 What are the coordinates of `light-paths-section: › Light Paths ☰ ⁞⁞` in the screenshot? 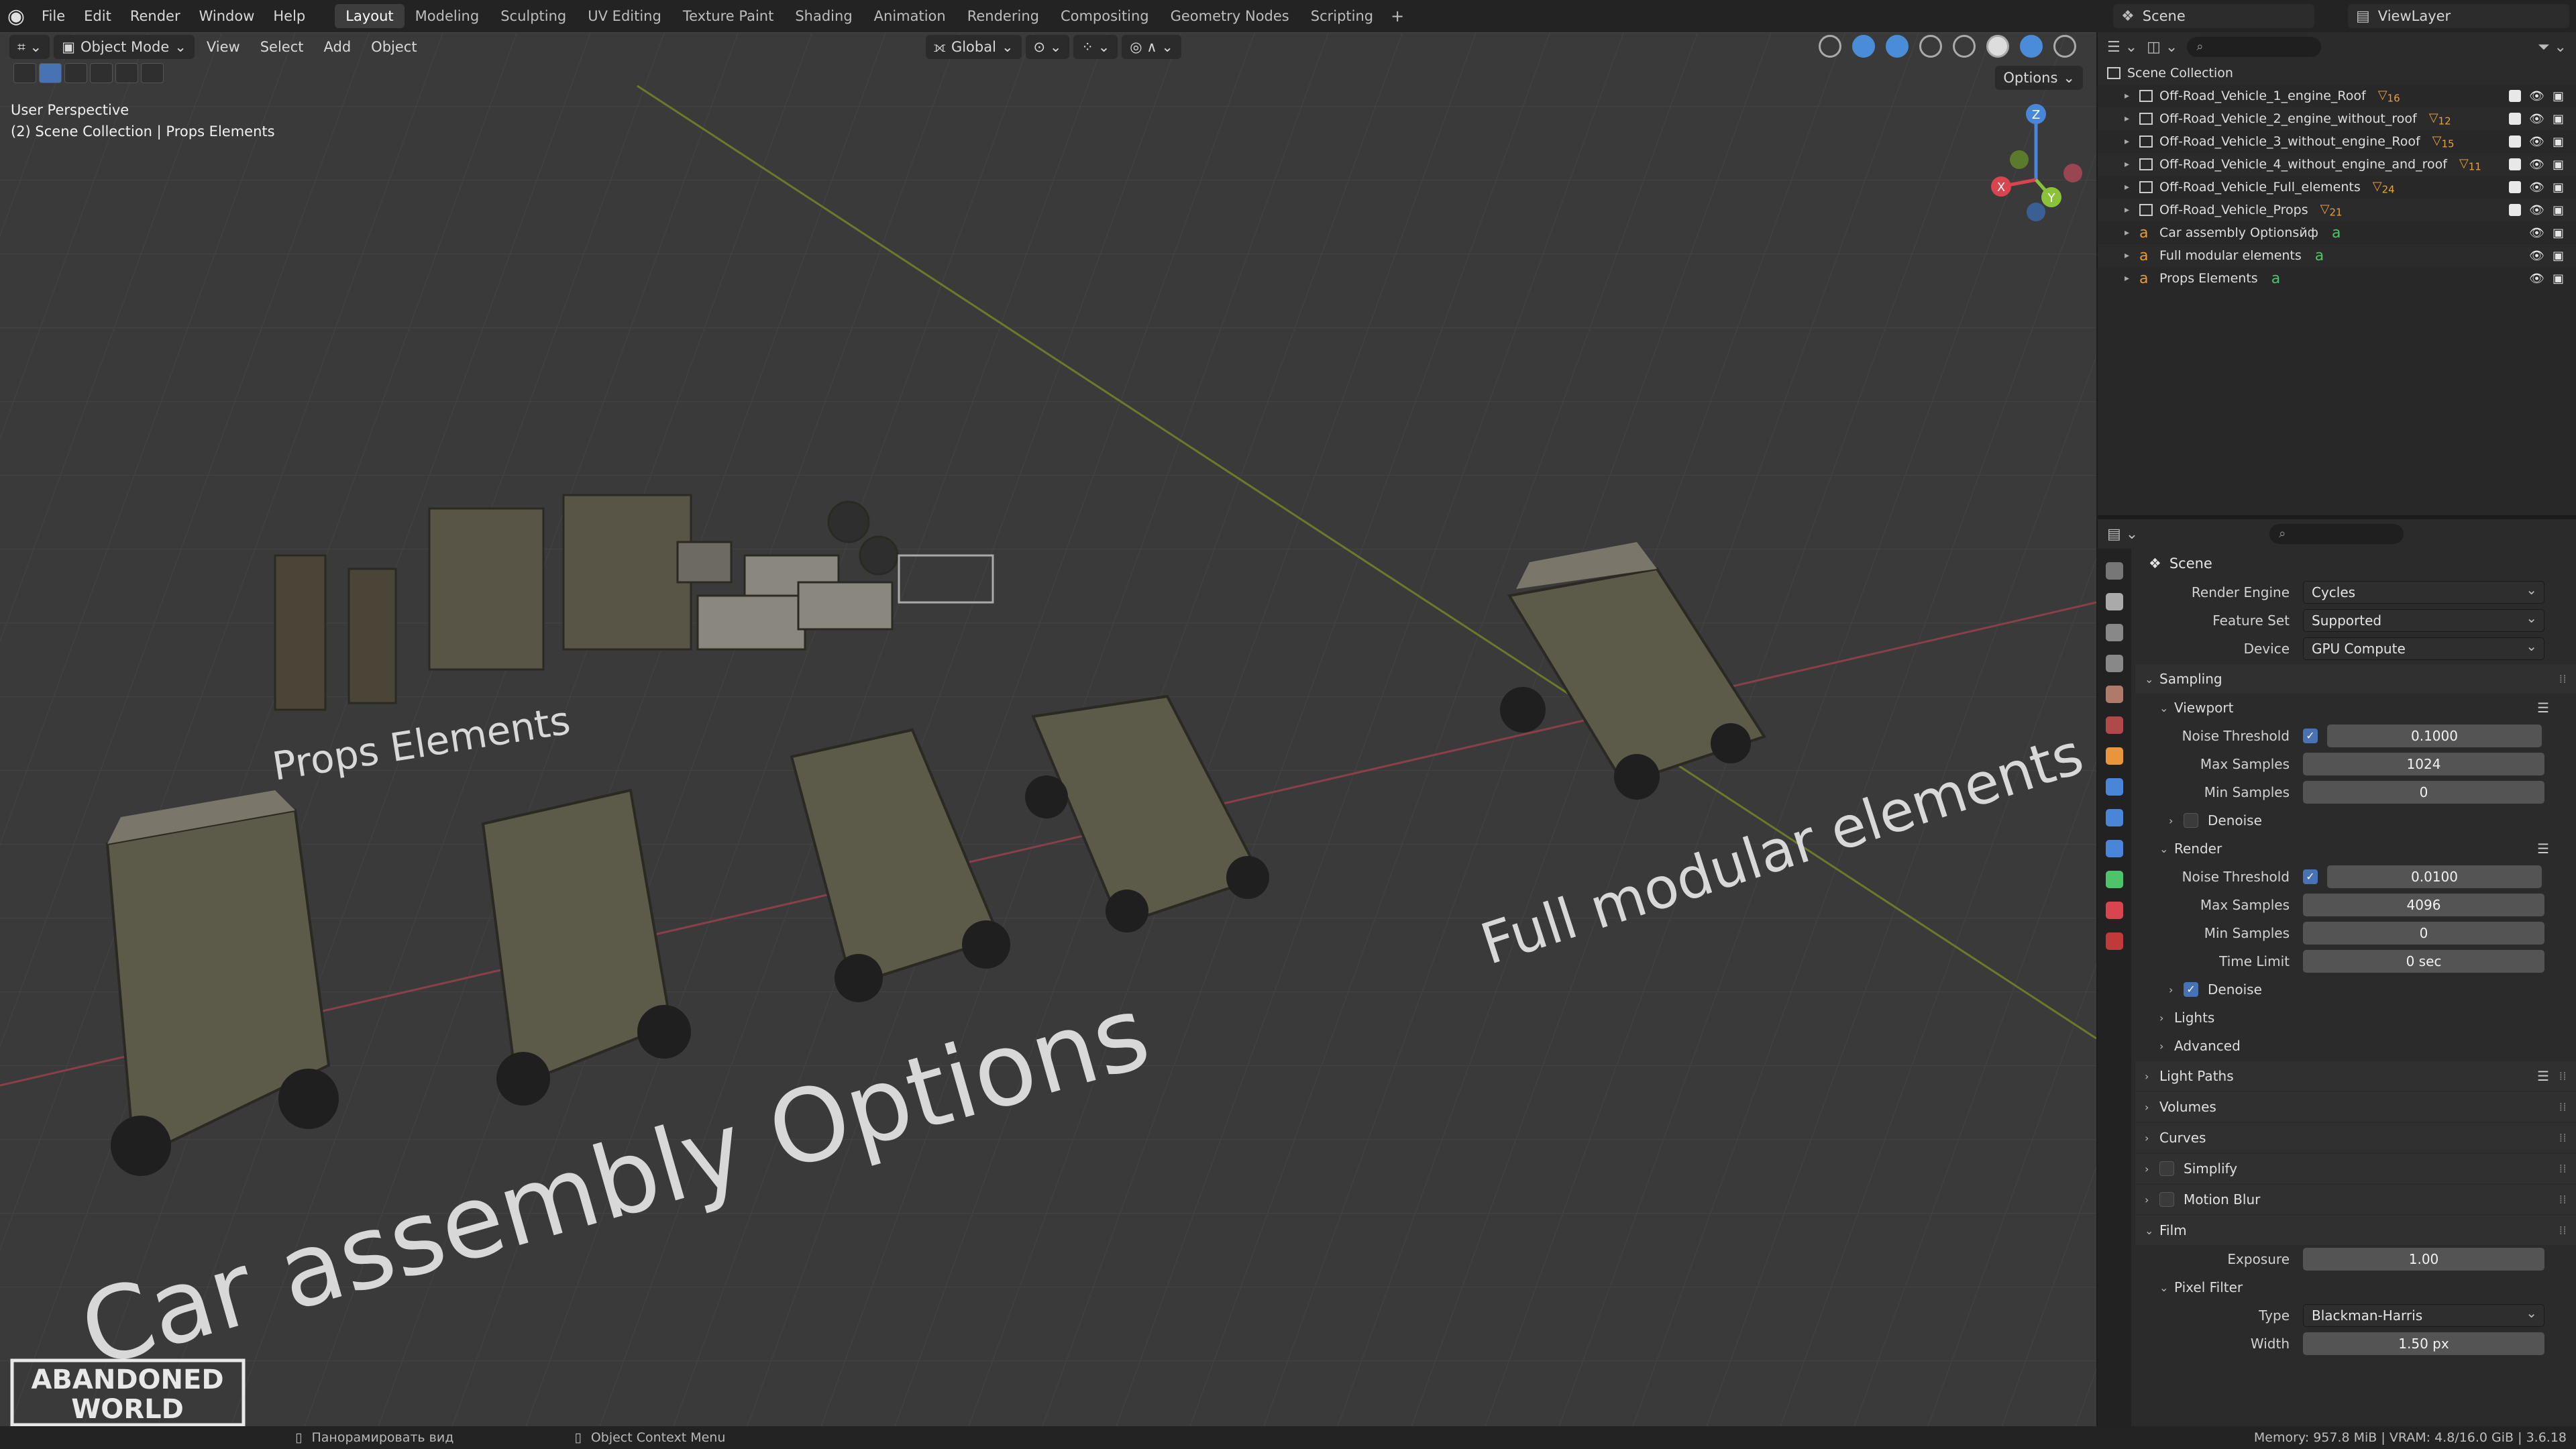 It's located at (2355, 1076).